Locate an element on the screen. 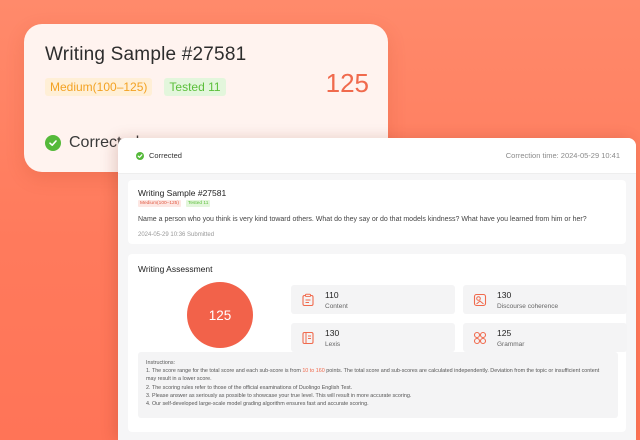 The width and height of the screenshot is (640, 440). status-indicator: Corrected is located at coordinates (159, 155).